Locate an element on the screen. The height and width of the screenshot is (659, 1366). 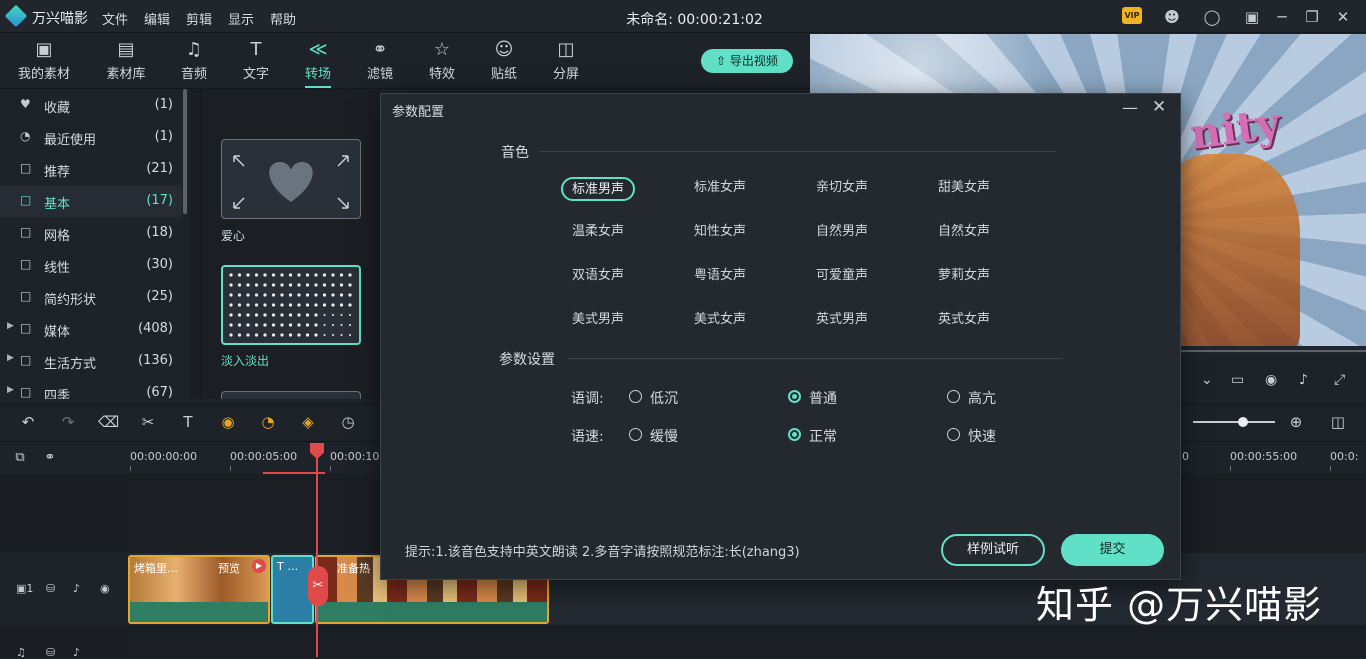
tab-stickers: ☺ 贴纸 is located at coordinates (504, 59).